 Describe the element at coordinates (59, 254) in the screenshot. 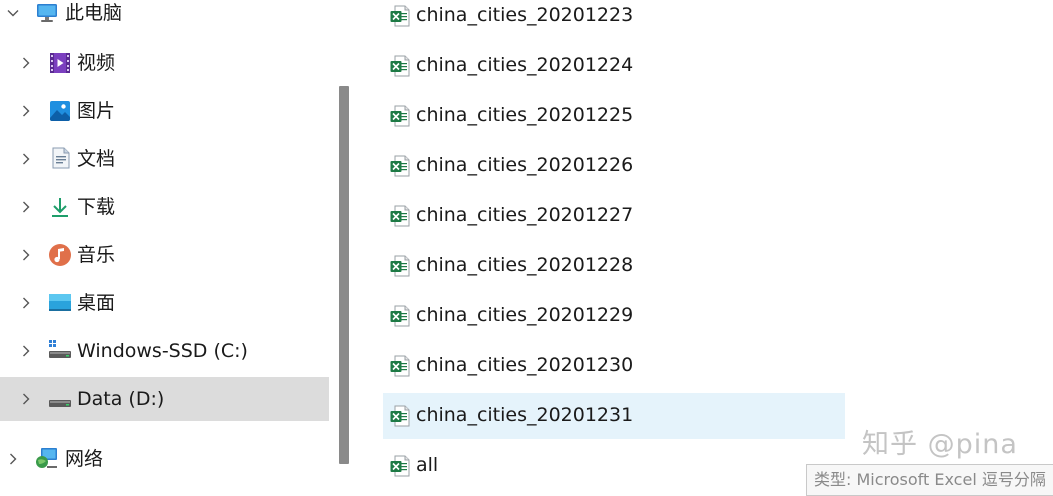

I see `music-icon` at that location.